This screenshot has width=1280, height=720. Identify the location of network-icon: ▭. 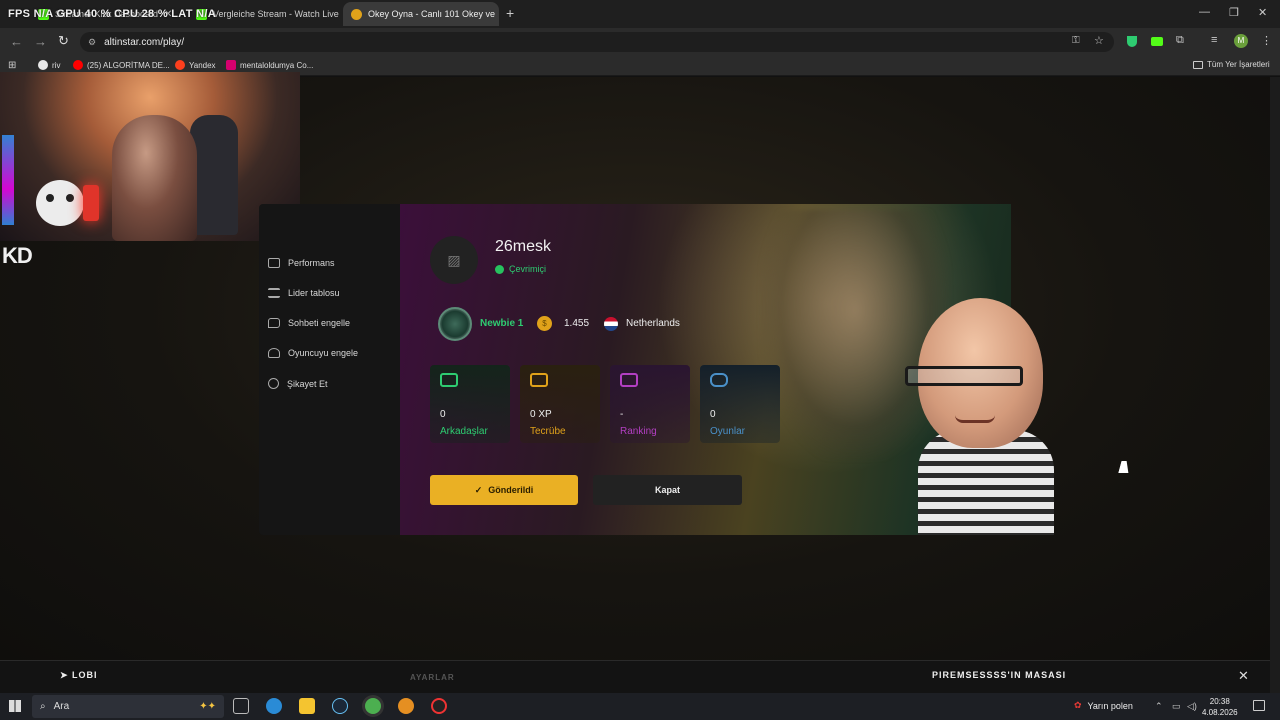
(1176, 706).